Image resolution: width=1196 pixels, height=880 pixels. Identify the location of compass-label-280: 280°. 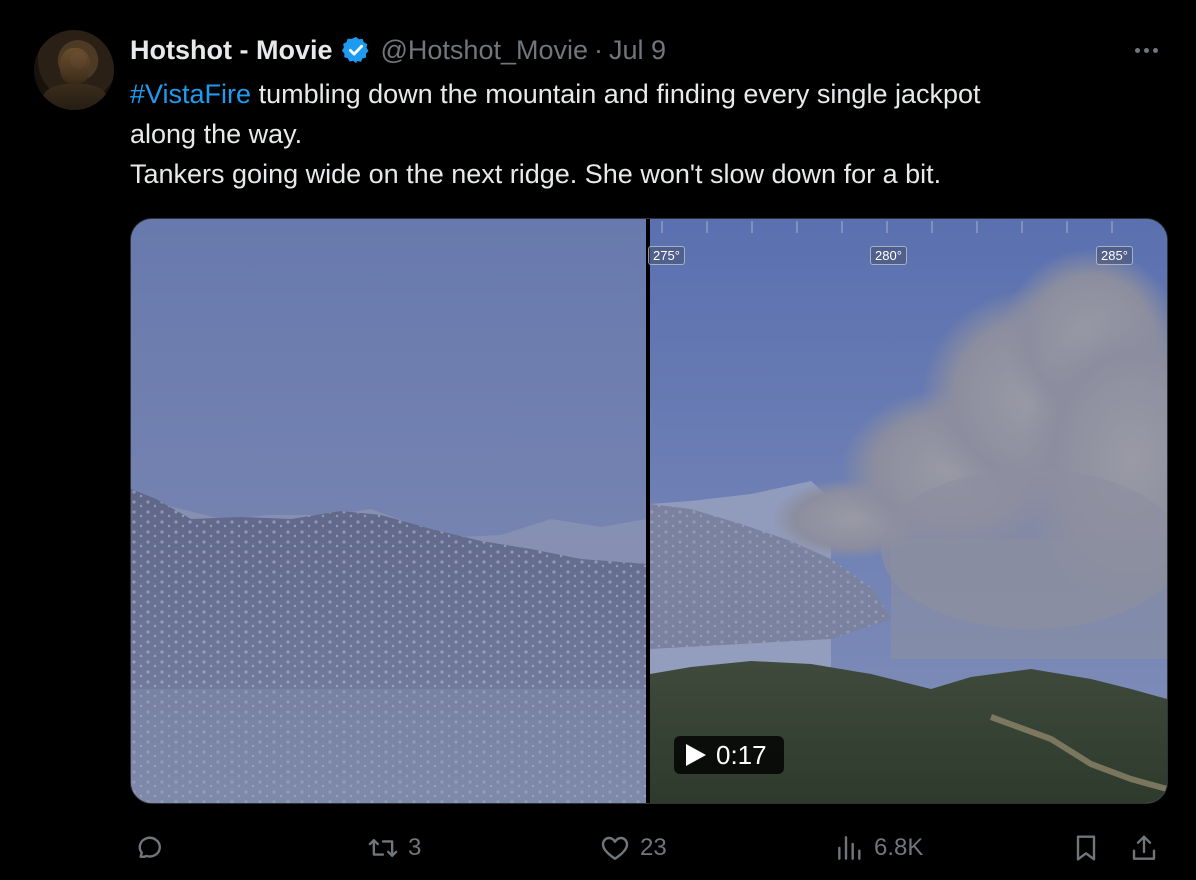
(888, 255).